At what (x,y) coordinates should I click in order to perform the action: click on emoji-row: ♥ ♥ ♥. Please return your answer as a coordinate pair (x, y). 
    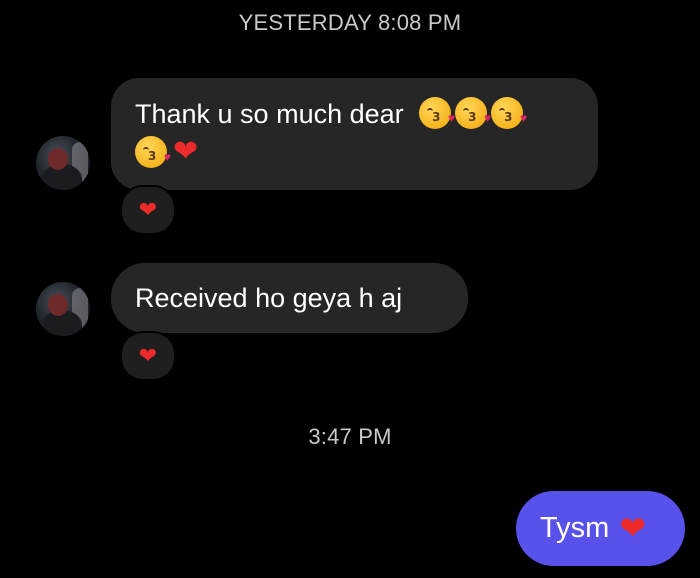
    Looking at the image, I should click on (473, 113).